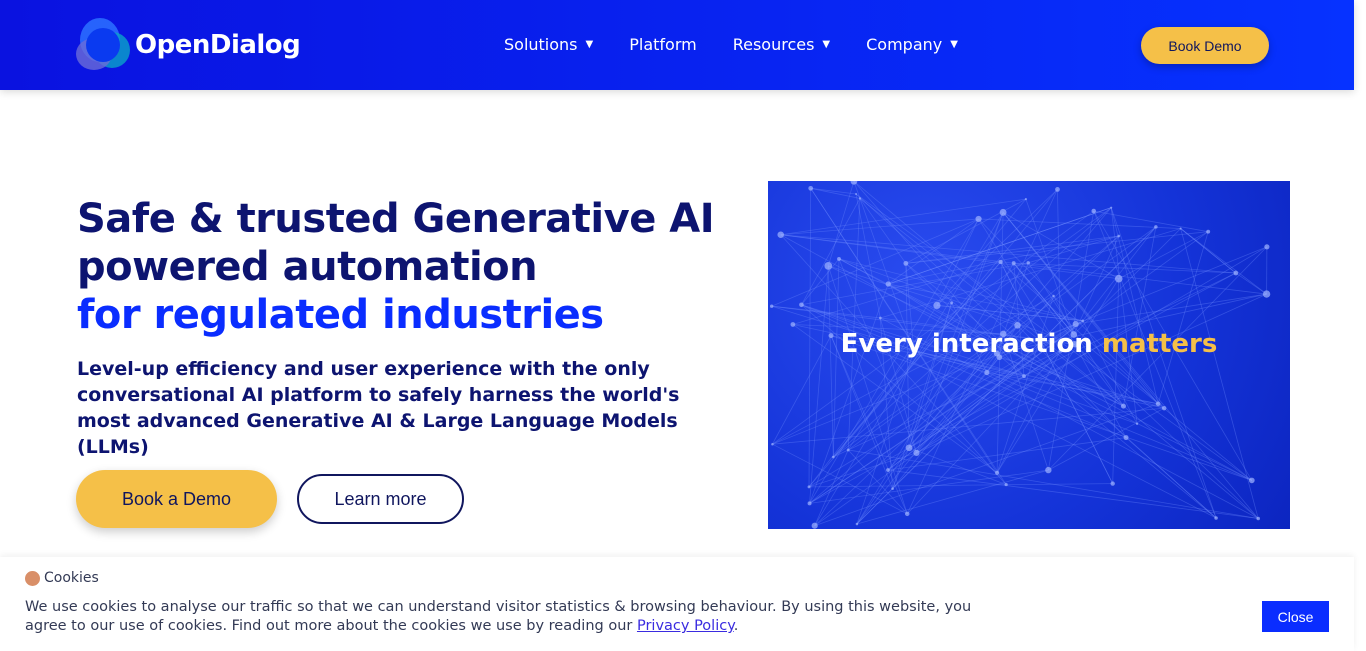 The height and width of the screenshot is (651, 1366). I want to click on nav-resources: Resources ▼, so click(781, 44).